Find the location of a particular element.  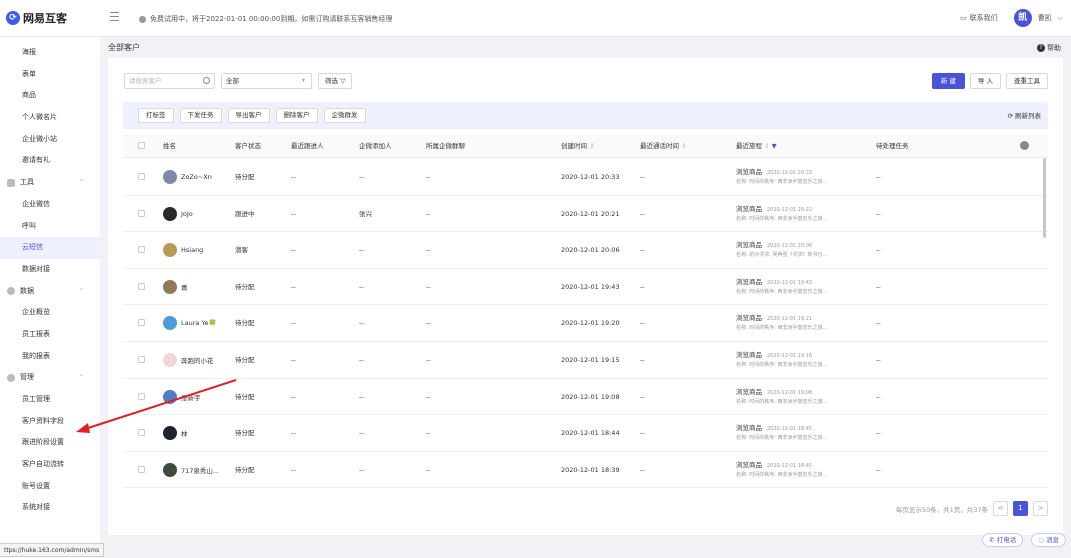

sidebar-item: 呼叫 is located at coordinates (50, 227).